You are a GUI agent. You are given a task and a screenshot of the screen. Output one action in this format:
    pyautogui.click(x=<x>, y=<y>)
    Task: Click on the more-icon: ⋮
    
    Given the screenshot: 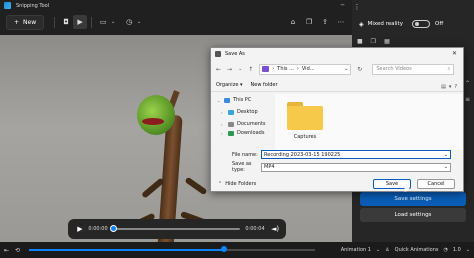 What is the action you would take?
    pyautogui.click(x=357, y=7)
    